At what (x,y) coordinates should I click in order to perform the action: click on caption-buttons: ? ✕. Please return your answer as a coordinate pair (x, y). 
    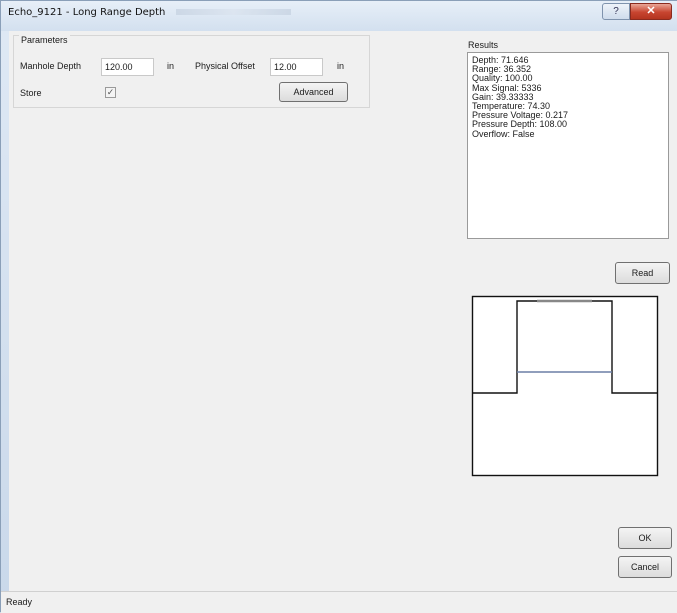
    Looking at the image, I should click on (637, 11).